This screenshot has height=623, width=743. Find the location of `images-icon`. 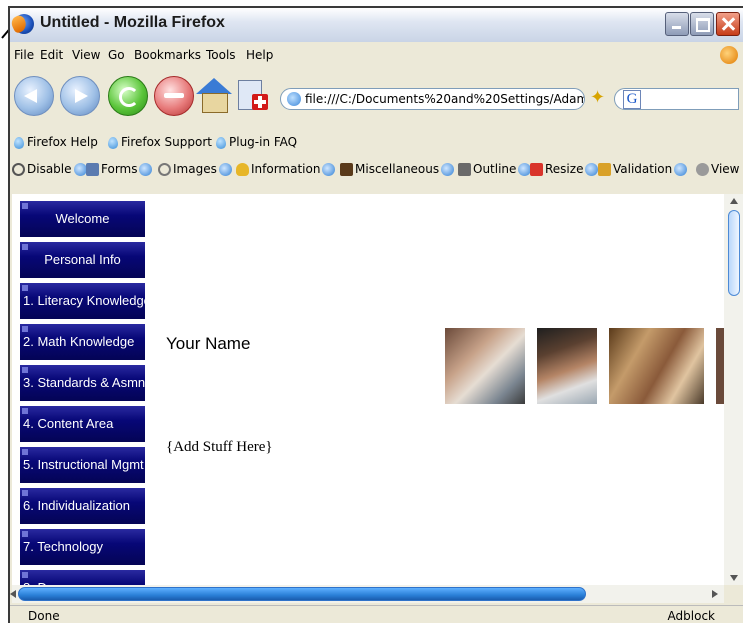

images-icon is located at coordinates (164, 169).